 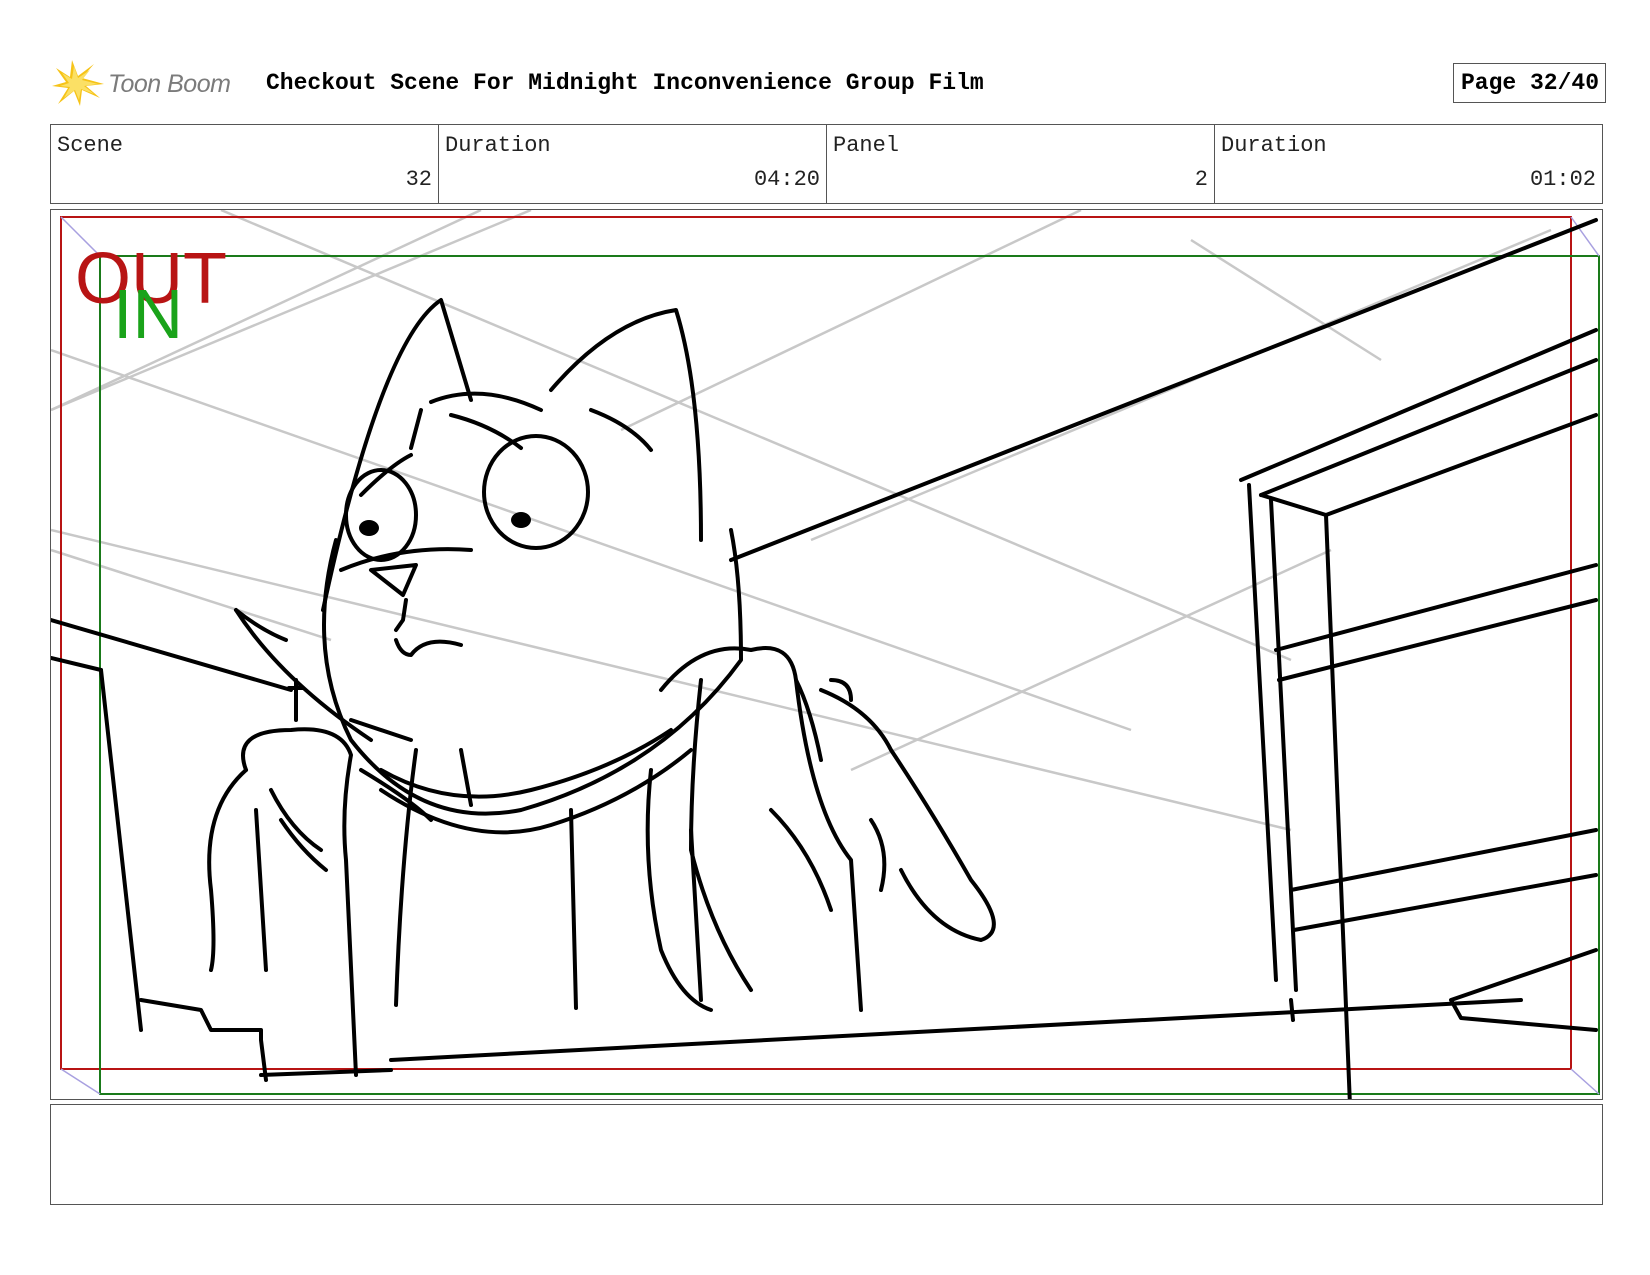 I want to click on scene-duration-cell: Duration 04:20, so click(x=632, y=164).